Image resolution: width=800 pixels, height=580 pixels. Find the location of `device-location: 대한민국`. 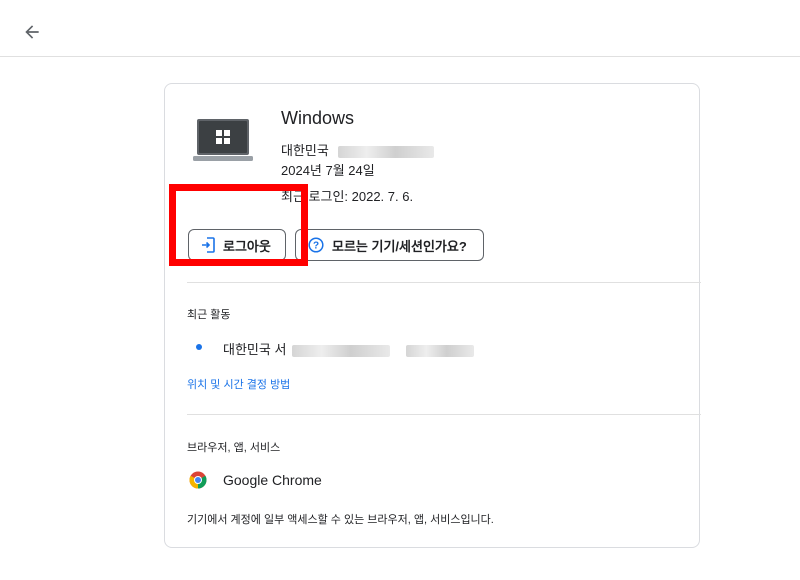

device-location: 대한민국 is located at coordinates (358, 149).